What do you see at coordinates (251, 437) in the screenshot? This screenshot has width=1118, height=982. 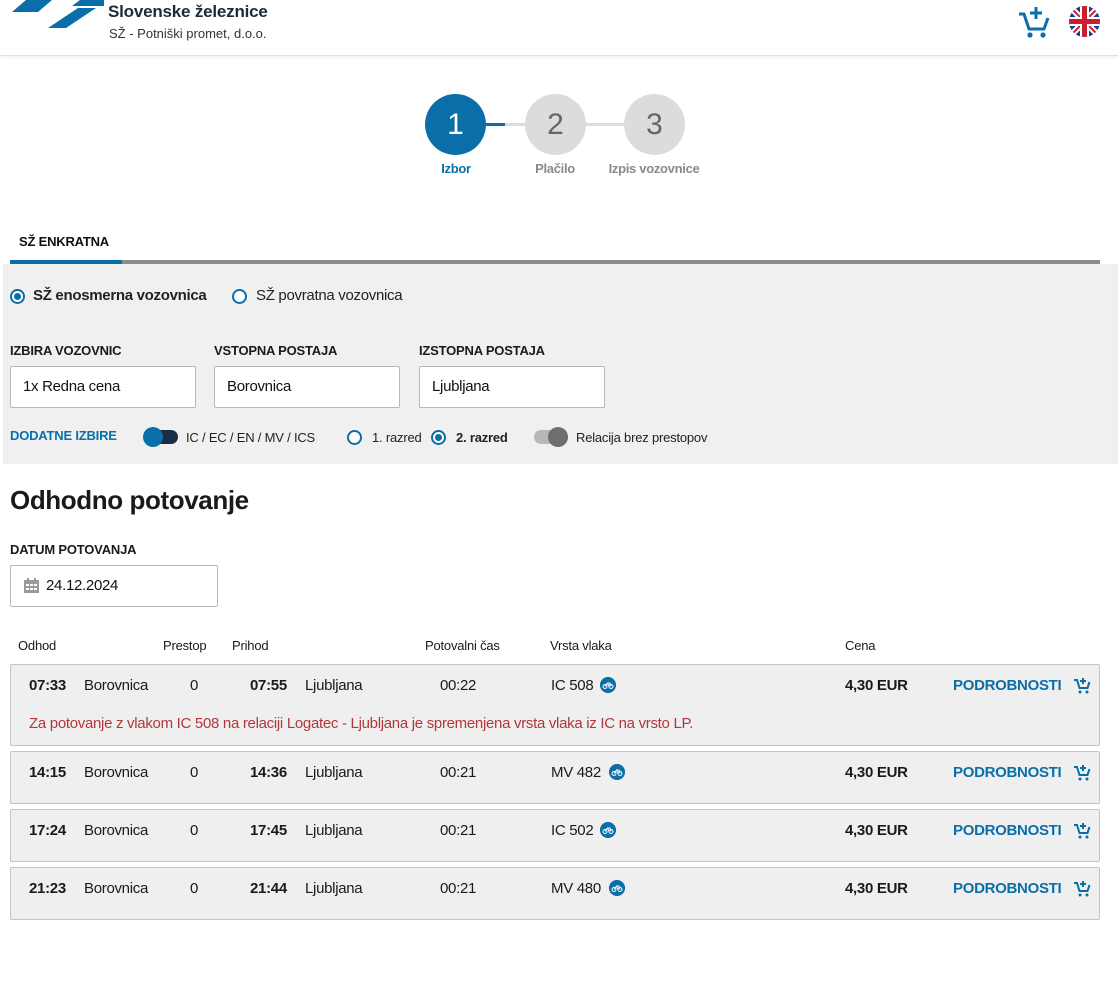 I see `train-types-label: IC / EC / EN / MV / ICS` at bounding box center [251, 437].